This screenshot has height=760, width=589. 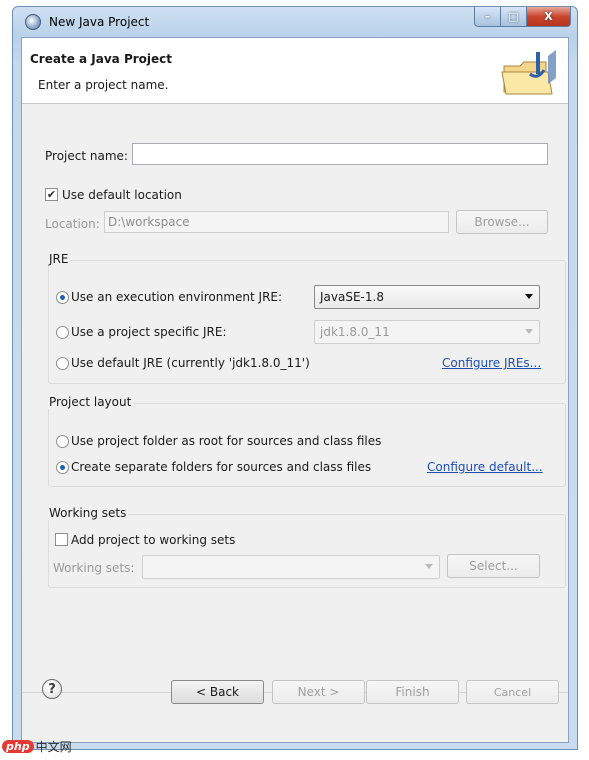 What do you see at coordinates (295, 22) in the screenshot?
I see `title-bar: New Java Project – □ X` at bounding box center [295, 22].